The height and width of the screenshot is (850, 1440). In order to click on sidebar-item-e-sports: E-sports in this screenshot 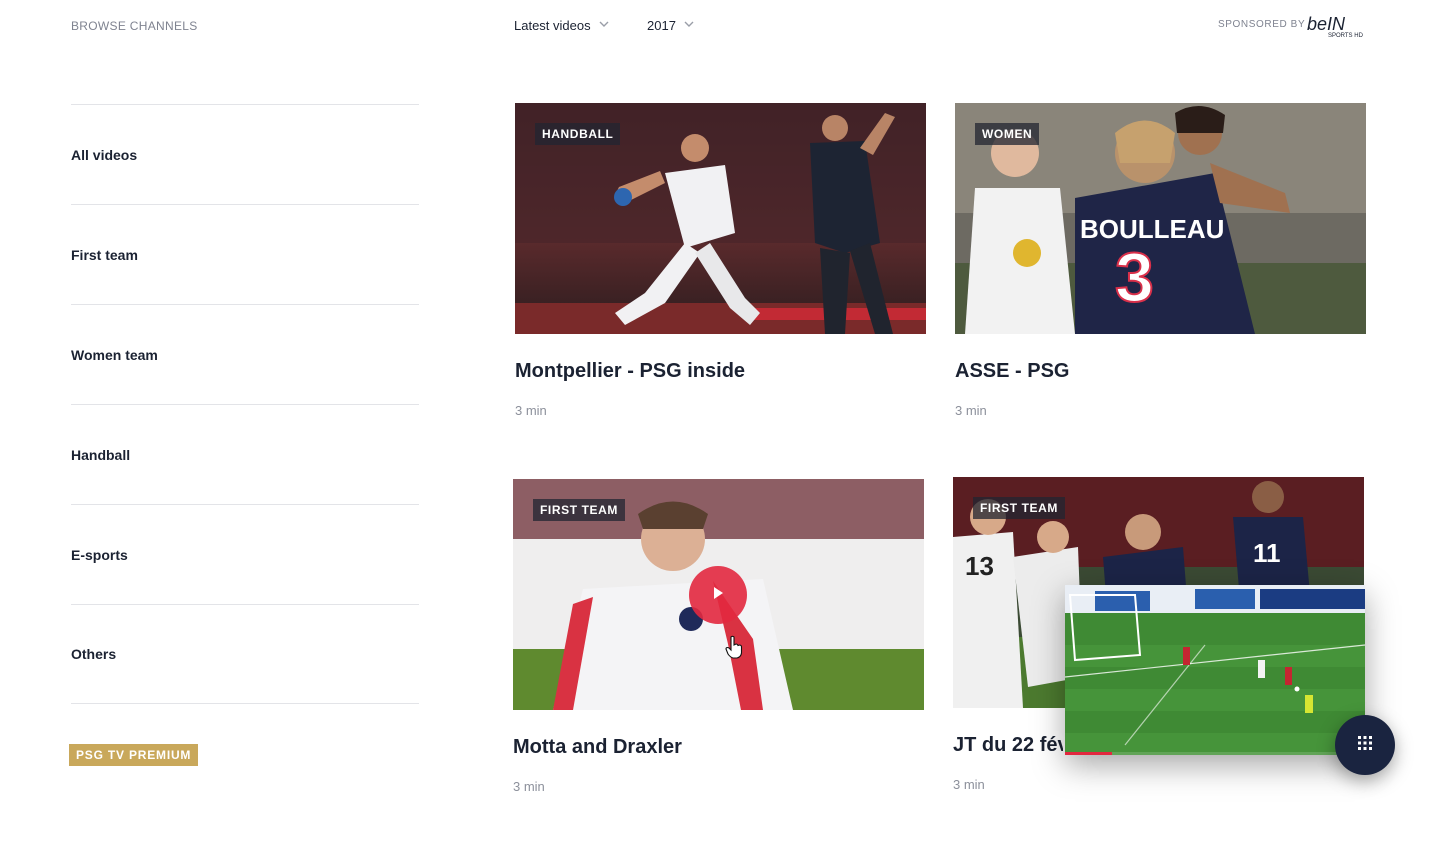, I will do `click(245, 554)`.